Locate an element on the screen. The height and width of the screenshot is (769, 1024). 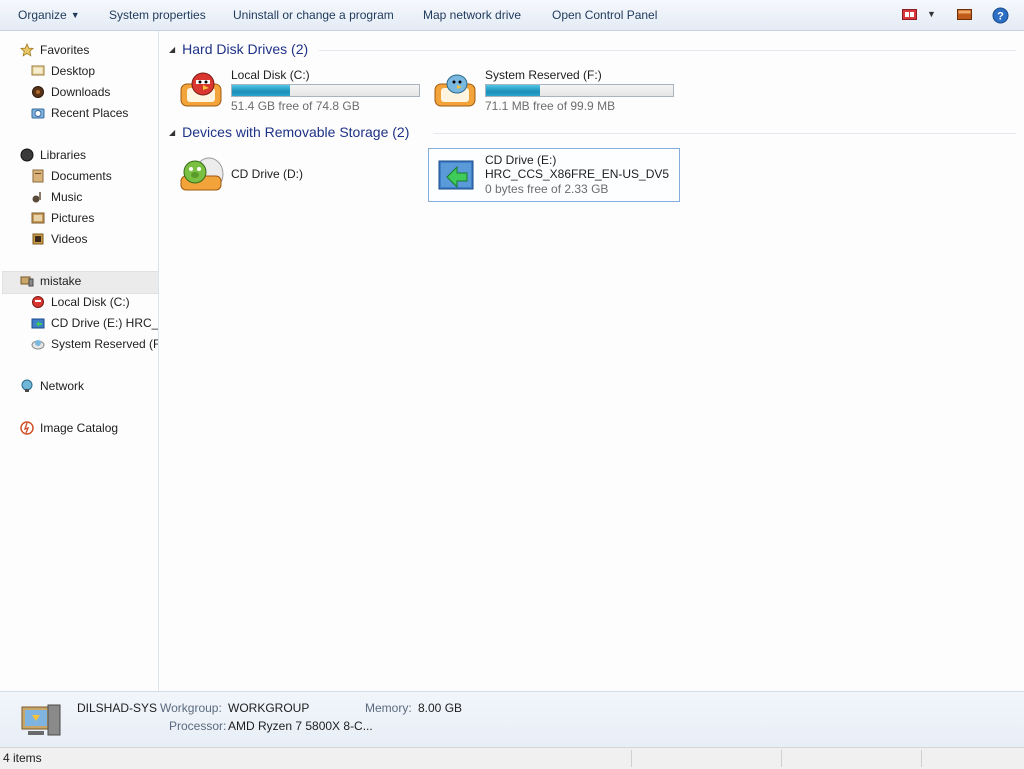
map-network-drive-button: Map network drive is located at coordinates (472, 15).